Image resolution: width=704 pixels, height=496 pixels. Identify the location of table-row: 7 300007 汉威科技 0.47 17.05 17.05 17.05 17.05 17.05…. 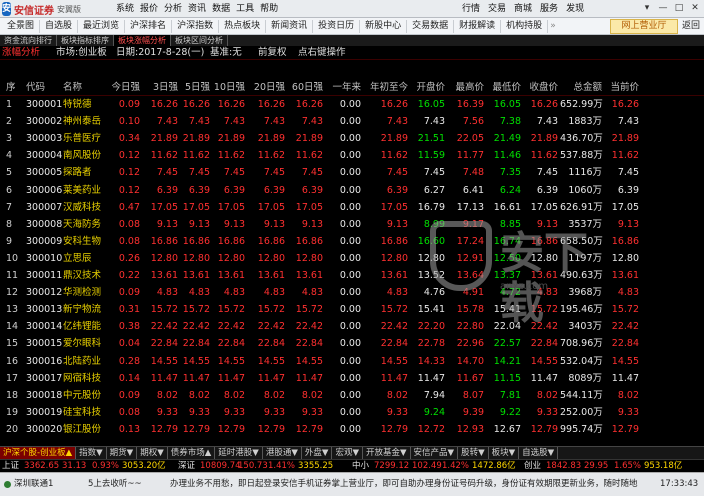
(352, 208).